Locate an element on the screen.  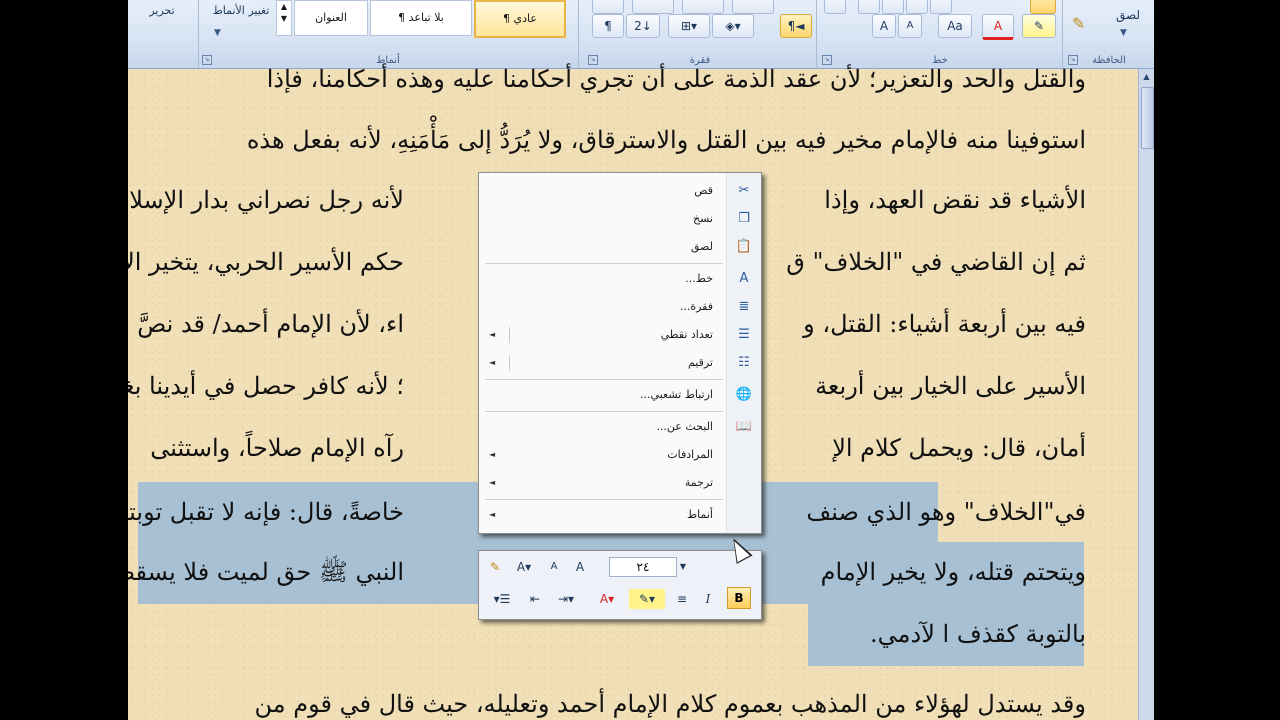
text-line: لأنه رجل نصراني بدار الإسلام. is located at coordinates (266, 200).